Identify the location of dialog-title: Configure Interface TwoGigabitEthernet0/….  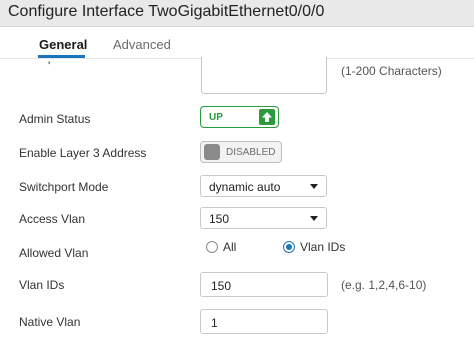
(166, 11).